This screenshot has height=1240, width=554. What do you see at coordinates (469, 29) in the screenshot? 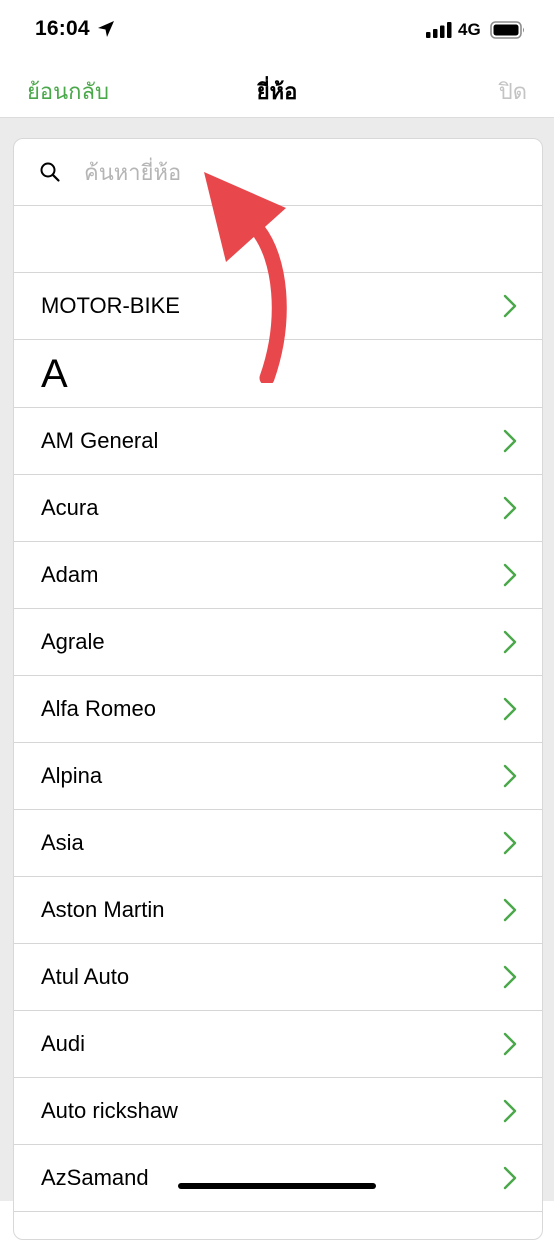
I see `network-label: 4G` at bounding box center [469, 29].